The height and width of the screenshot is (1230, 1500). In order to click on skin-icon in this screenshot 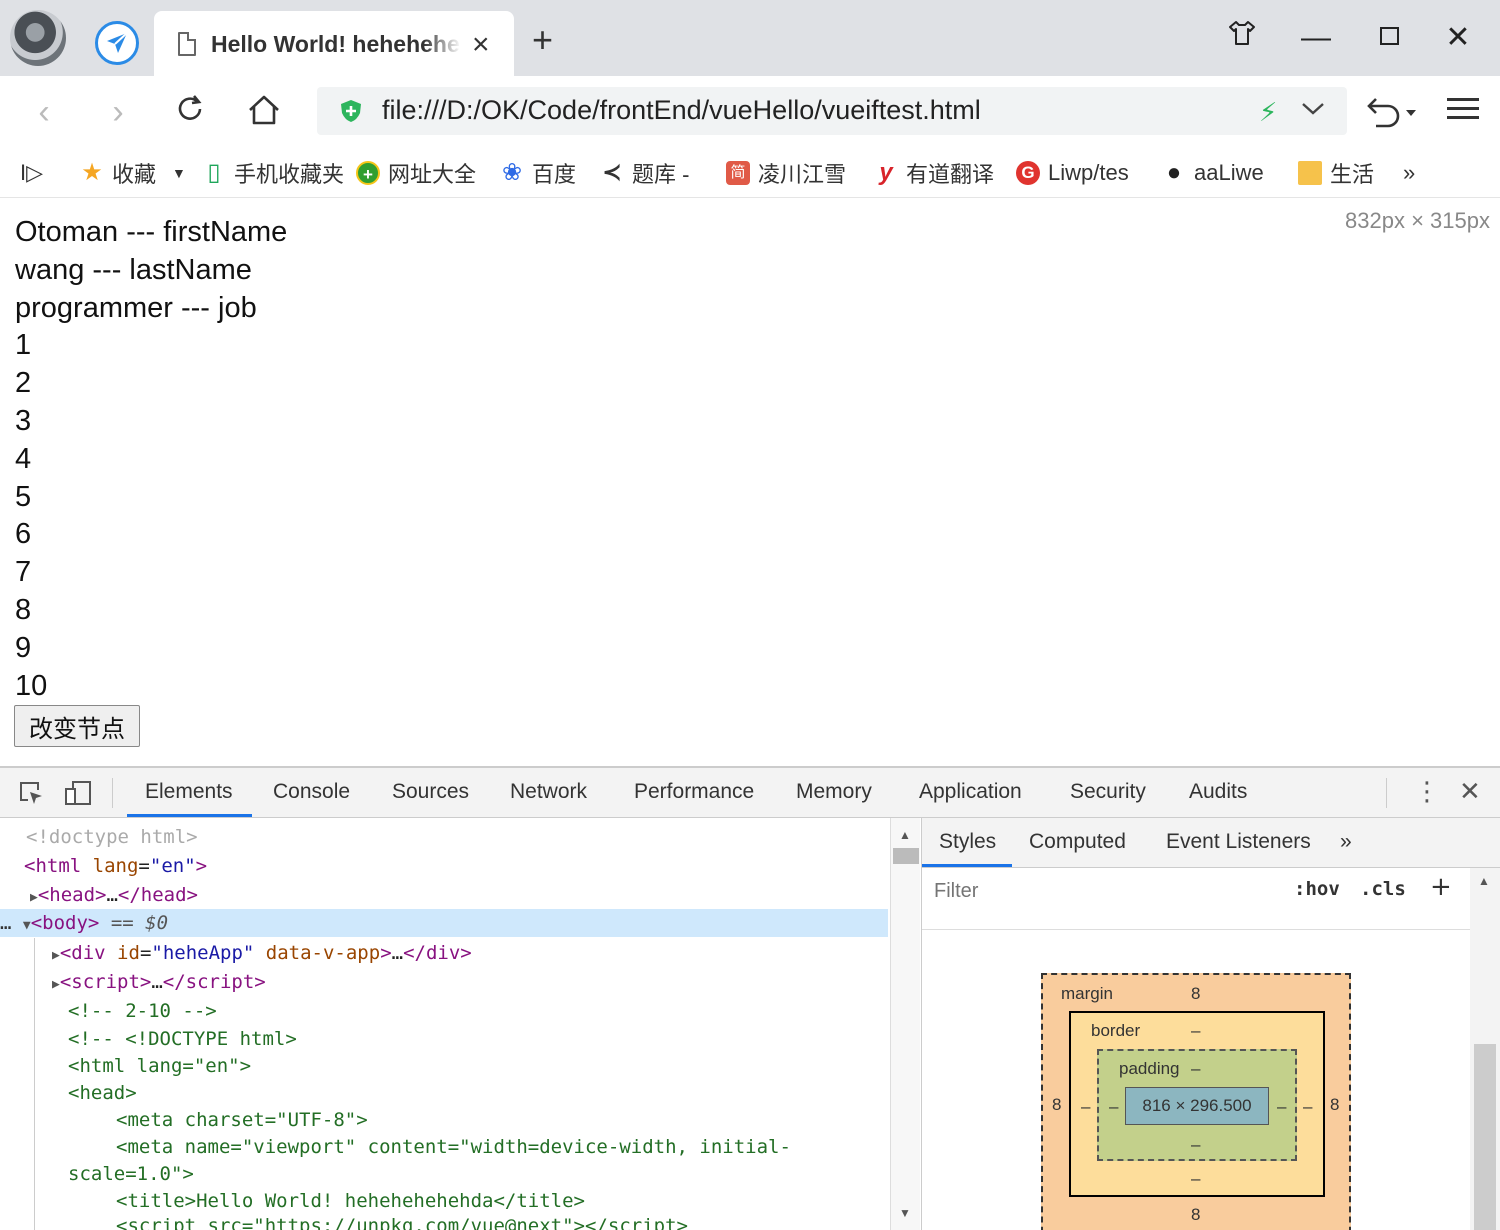, I will do `click(1242, 38)`.